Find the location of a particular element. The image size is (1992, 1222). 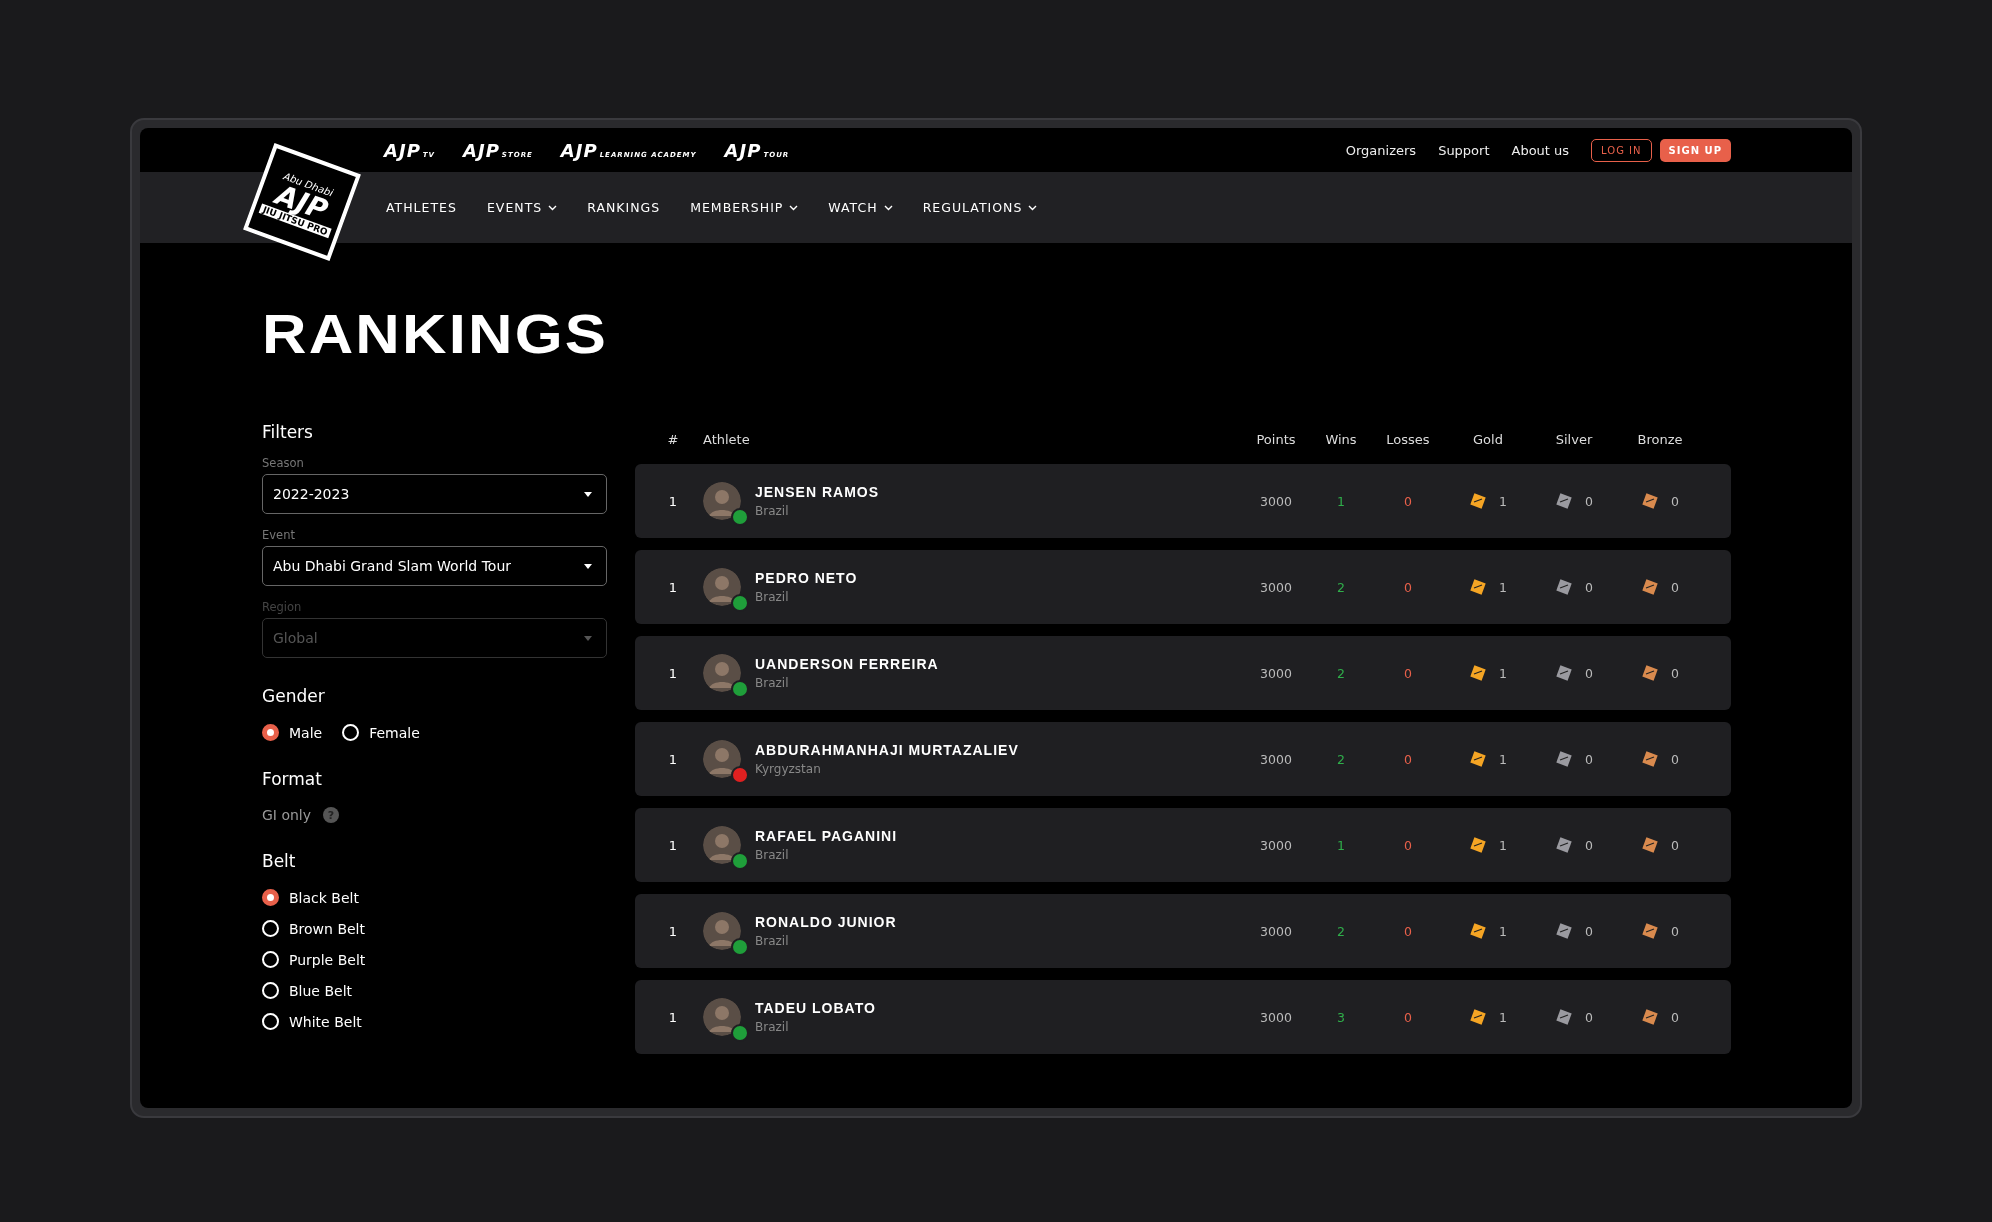

nav-item: ATHLETES is located at coordinates (421, 207).